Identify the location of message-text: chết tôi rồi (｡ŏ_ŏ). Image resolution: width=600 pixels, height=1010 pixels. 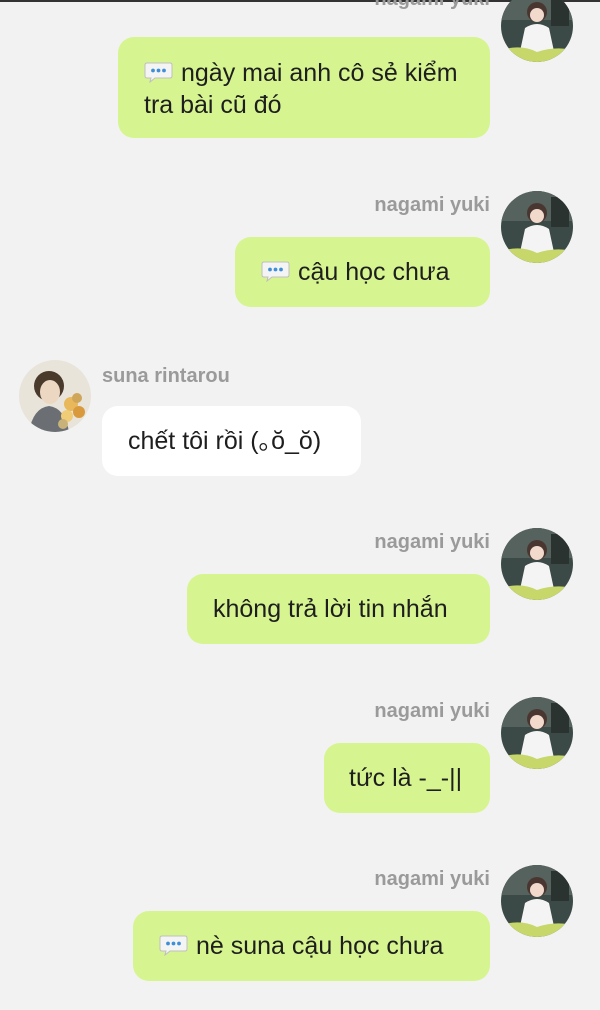
(225, 441).